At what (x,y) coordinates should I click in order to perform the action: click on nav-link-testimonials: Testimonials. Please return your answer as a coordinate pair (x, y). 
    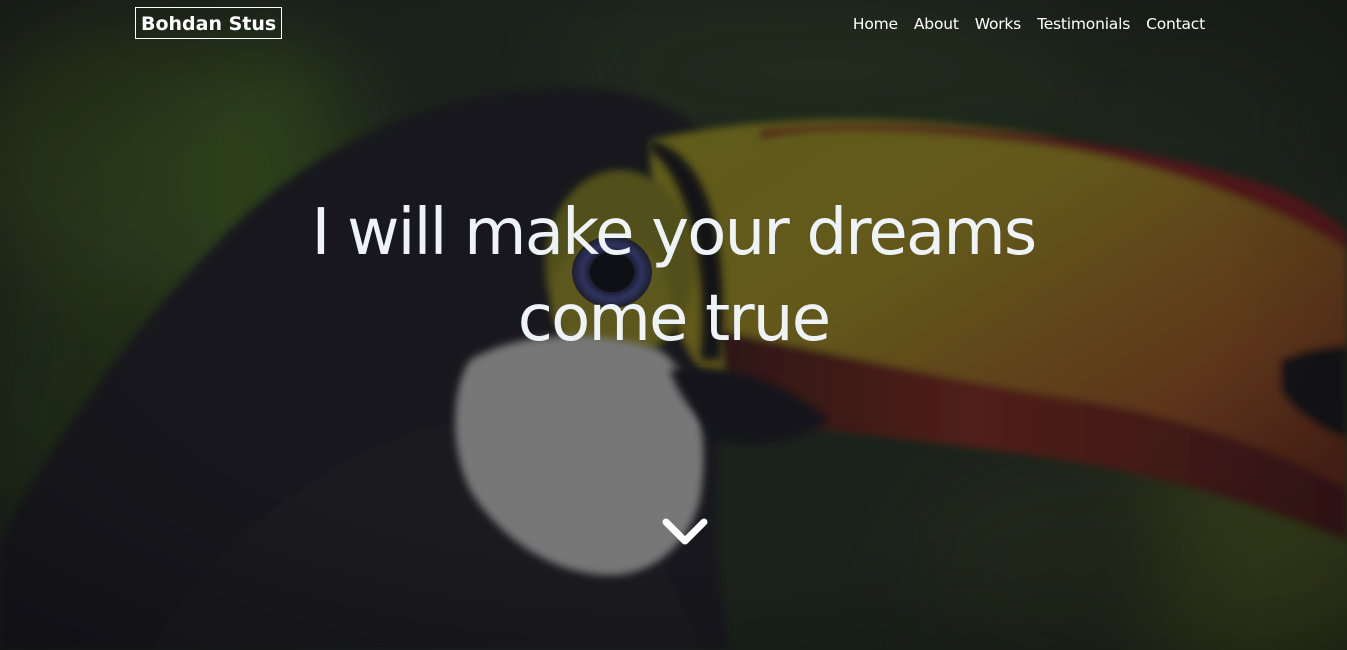
    Looking at the image, I should click on (1083, 24).